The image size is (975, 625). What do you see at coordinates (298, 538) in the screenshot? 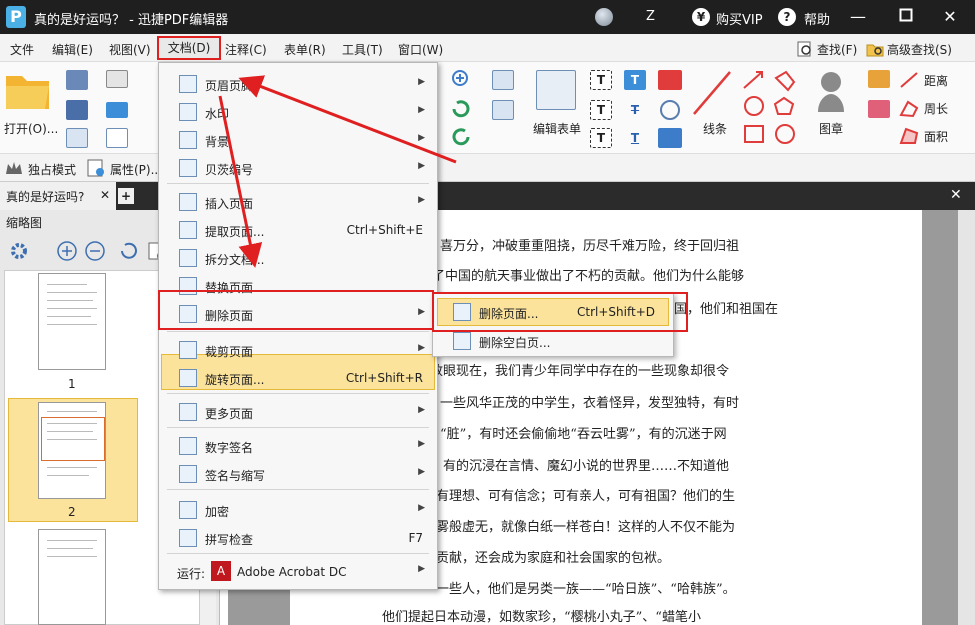
I see `document-menu-item: 拼写检查 F7` at bounding box center [298, 538].